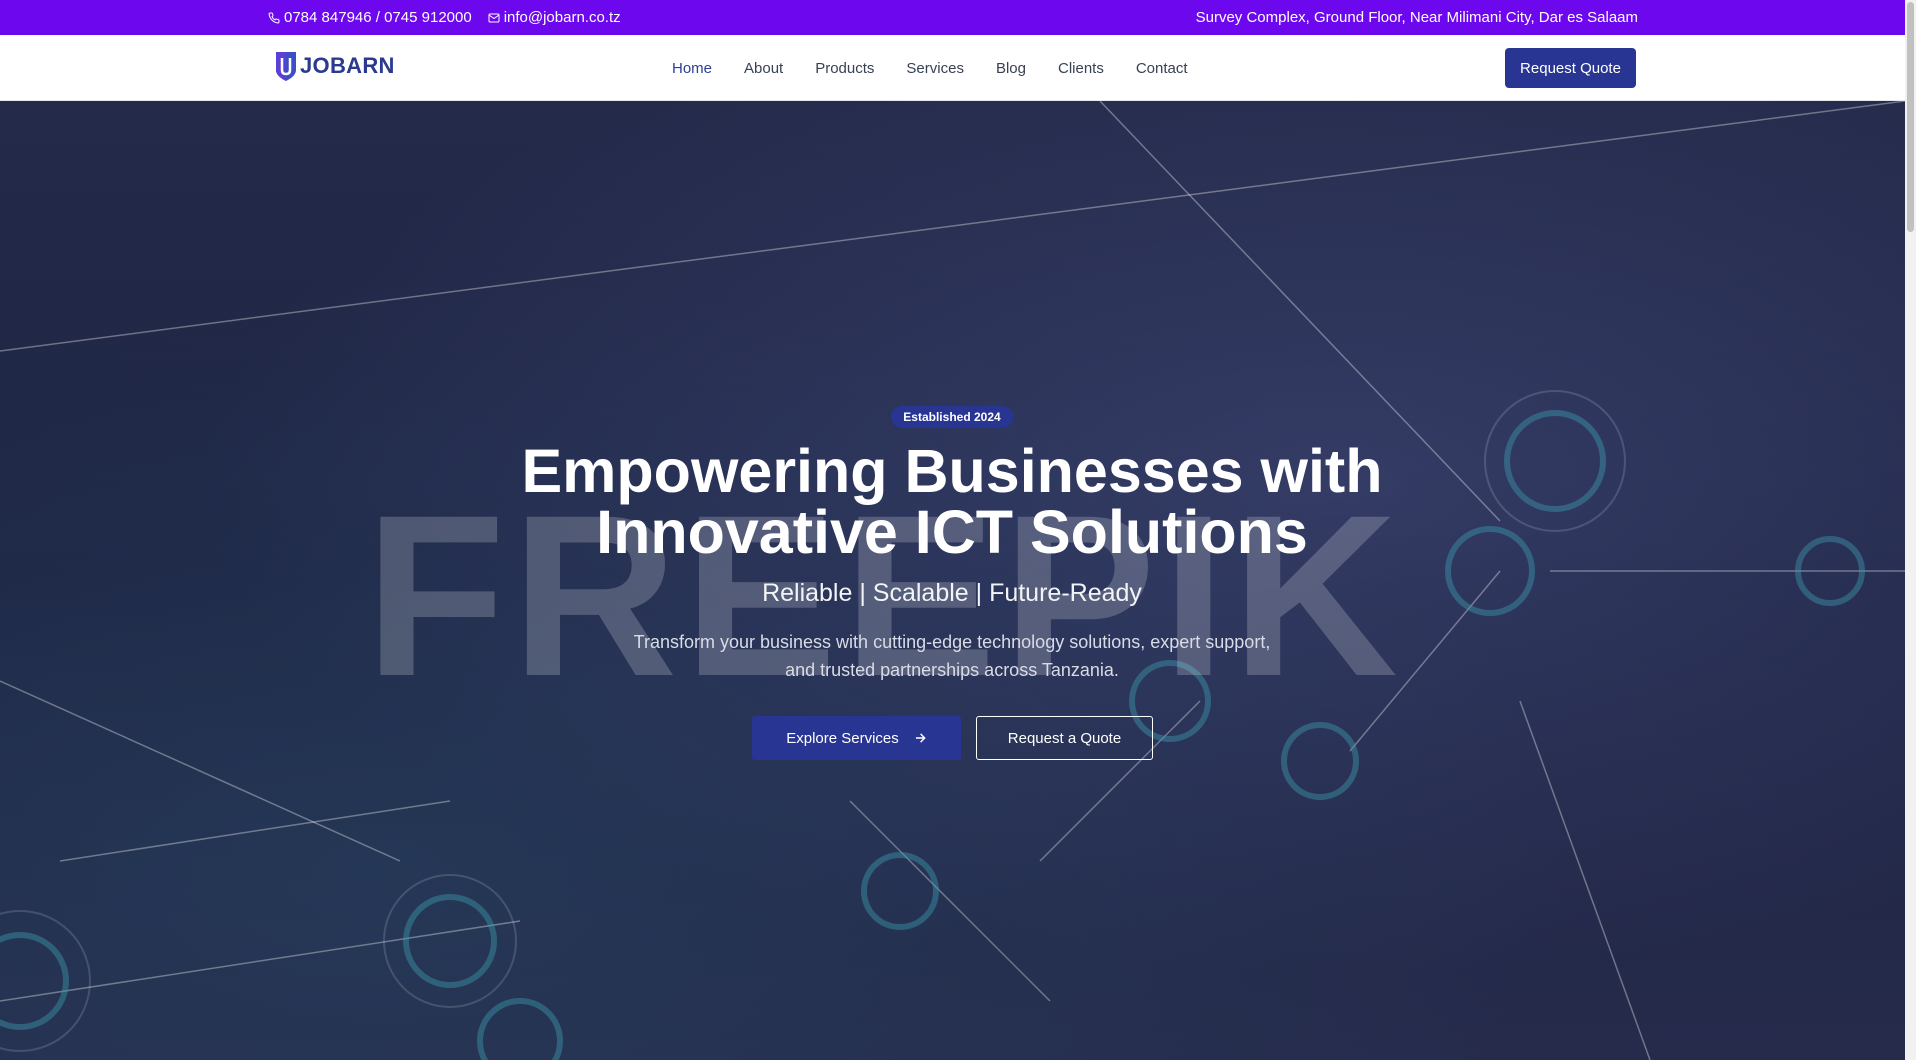  I want to click on request-quote-button: Request Quote, so click(1570, 68).